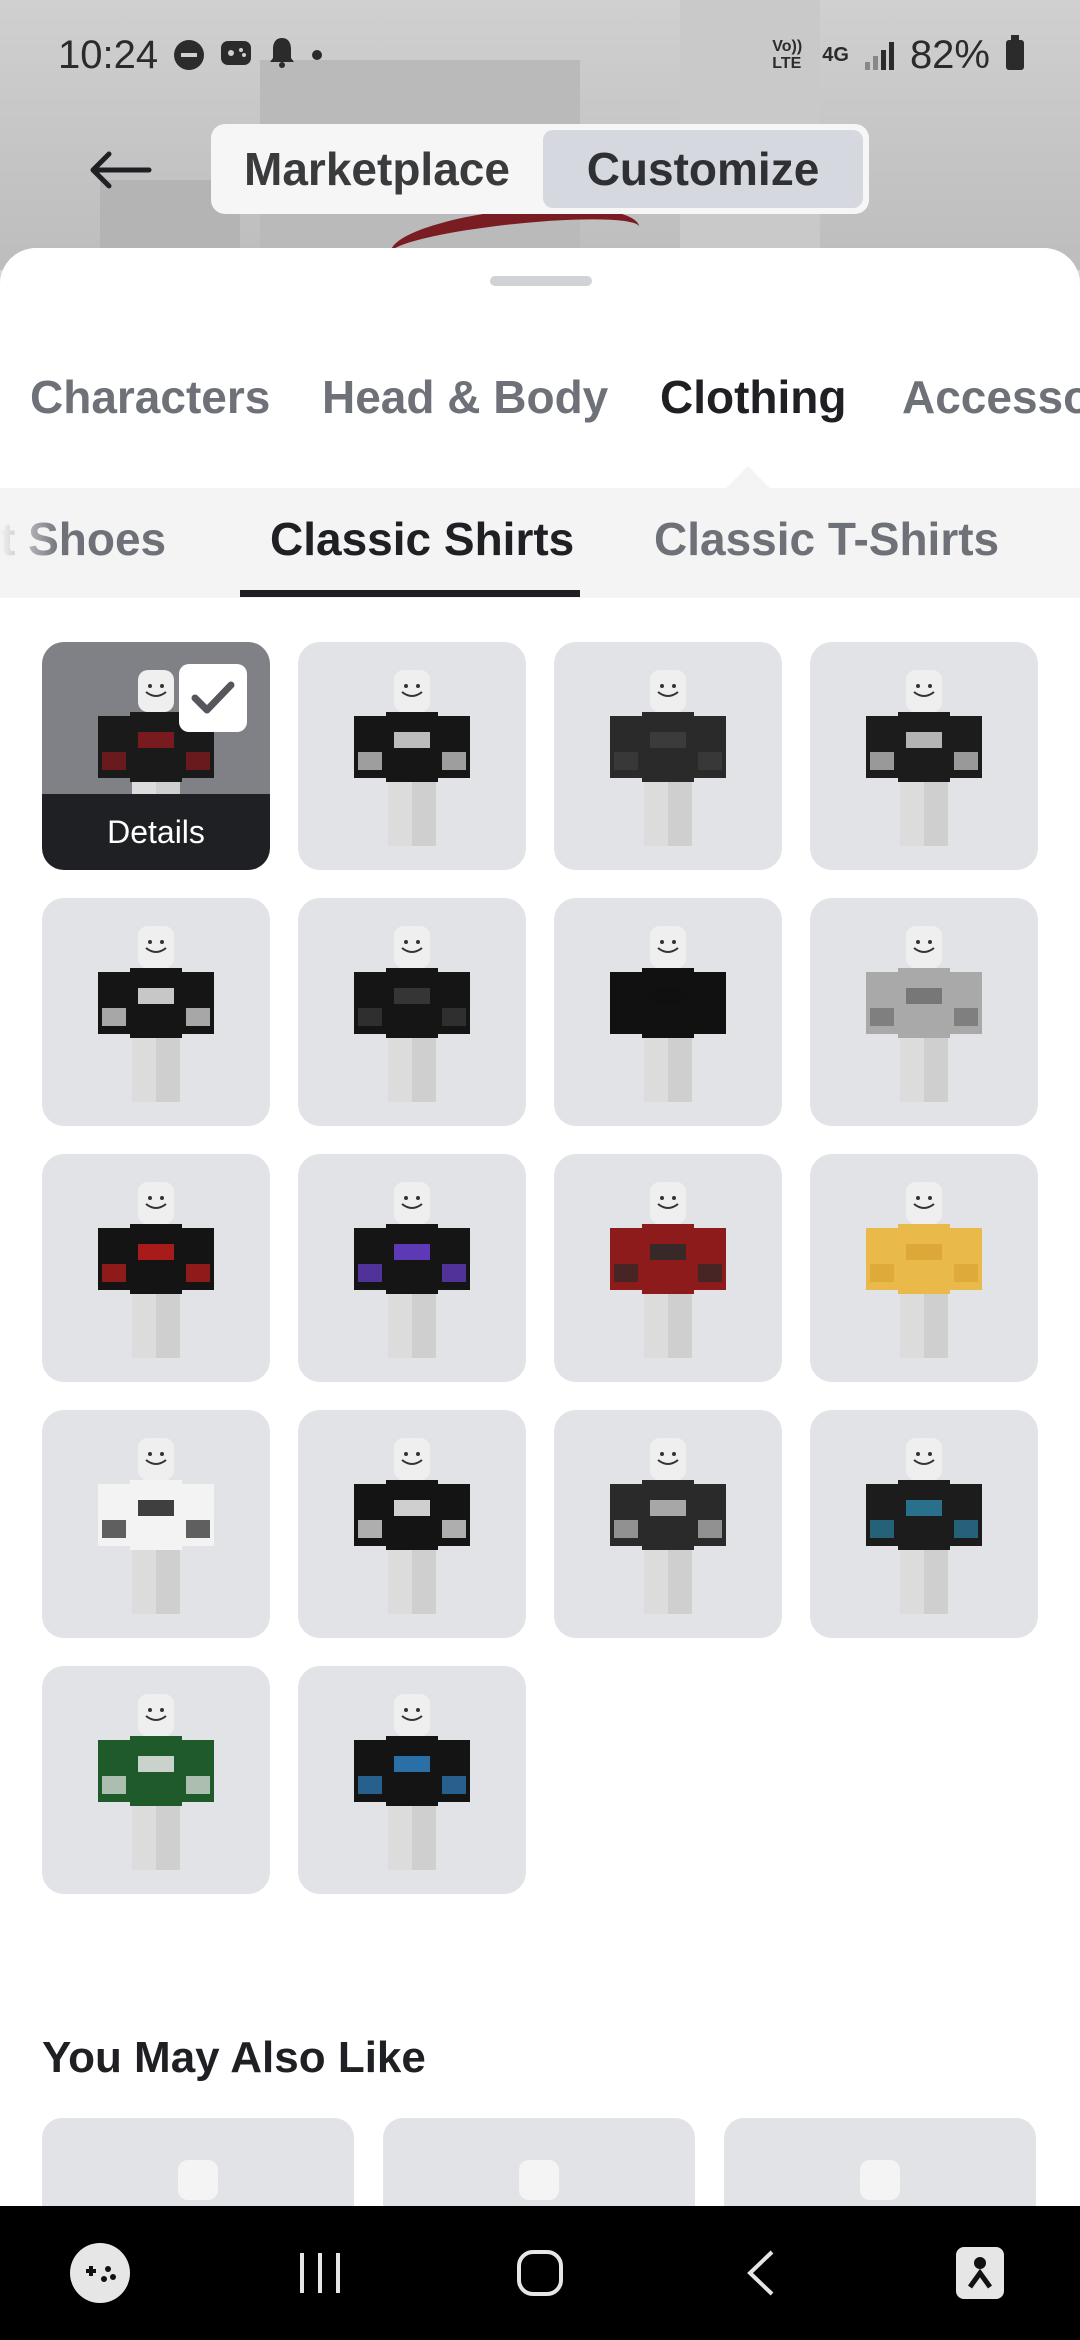 The image size is (1080, 2340). I want to click on minus-circle-icon, so click(189, 55).